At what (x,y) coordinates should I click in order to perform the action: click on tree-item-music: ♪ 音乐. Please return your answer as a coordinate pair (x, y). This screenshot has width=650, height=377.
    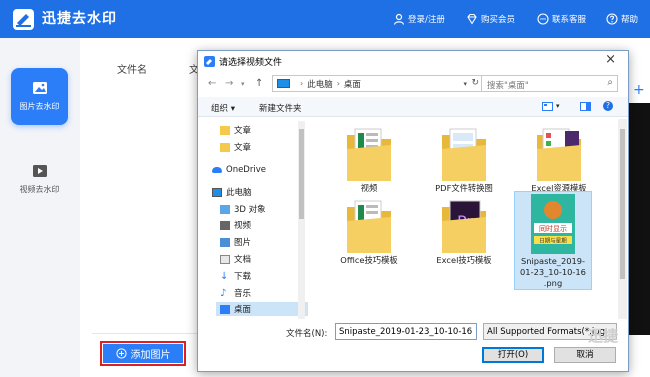
    Looking at the image, I should click on (235, 293).